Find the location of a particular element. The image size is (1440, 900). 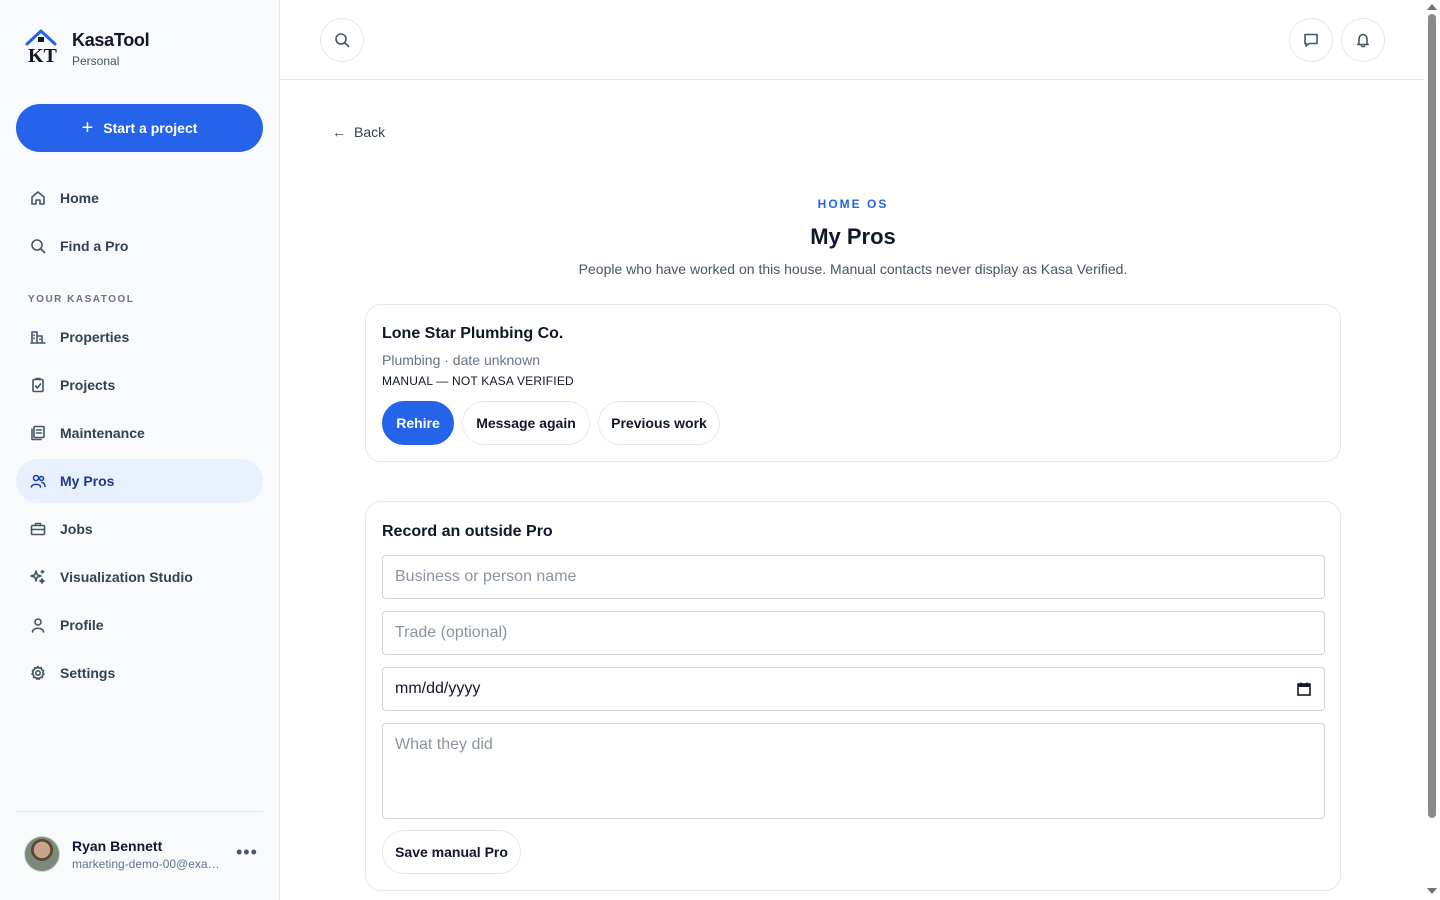

message-again-button: Message again is located at coordinates (526, 423).